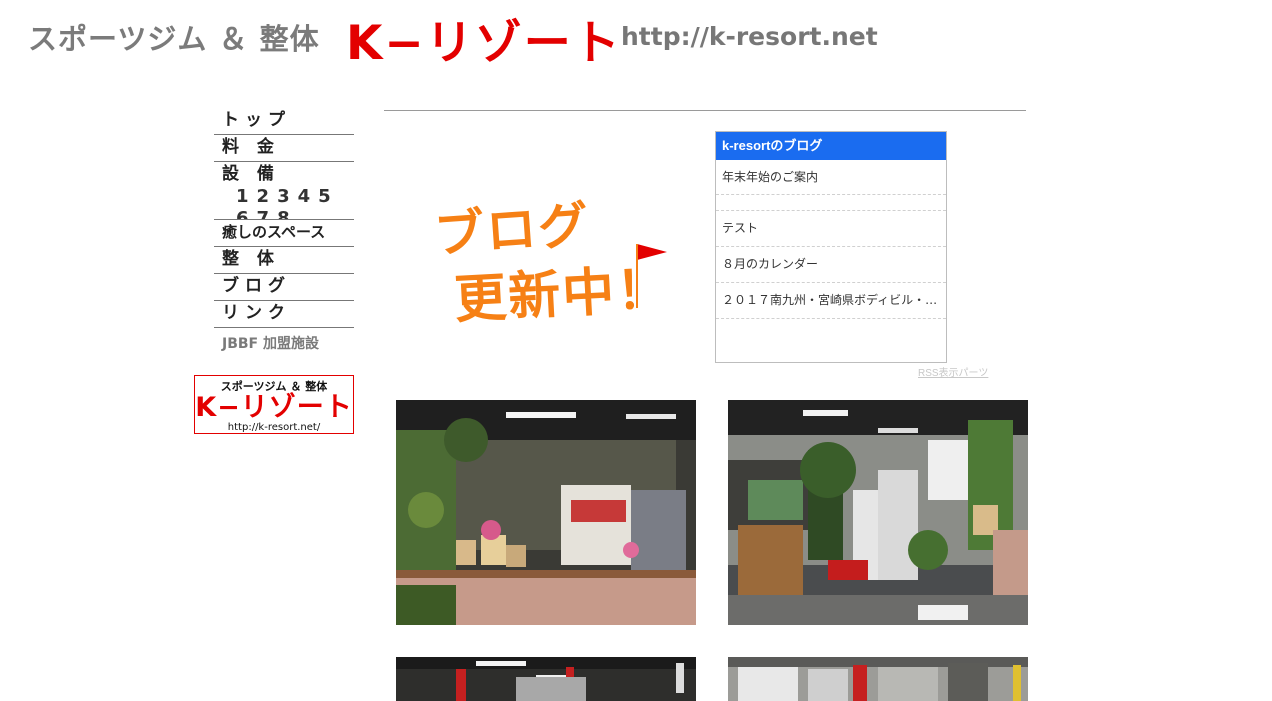 This screenshot has height=701, width=1272. I want to click on nav-item-equipment: 設 備 12345 678, so click(284, 191).